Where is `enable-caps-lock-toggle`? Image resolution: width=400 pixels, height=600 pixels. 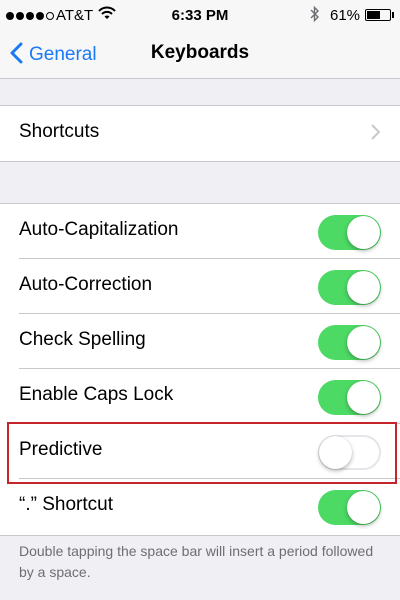
enable-caps-lock-toggle is located at coordinates (349, 397).